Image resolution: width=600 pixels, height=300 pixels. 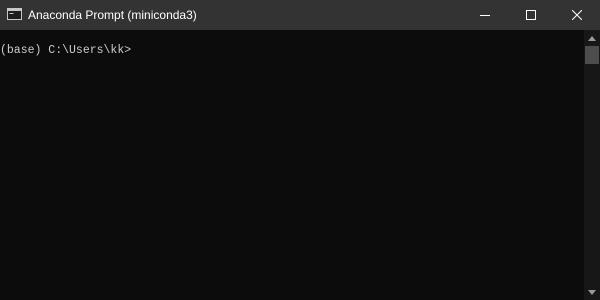 What do you see at coordinates (14, 14) in the screenshot?
I see `console-icon` at bounding box center [14, 14].